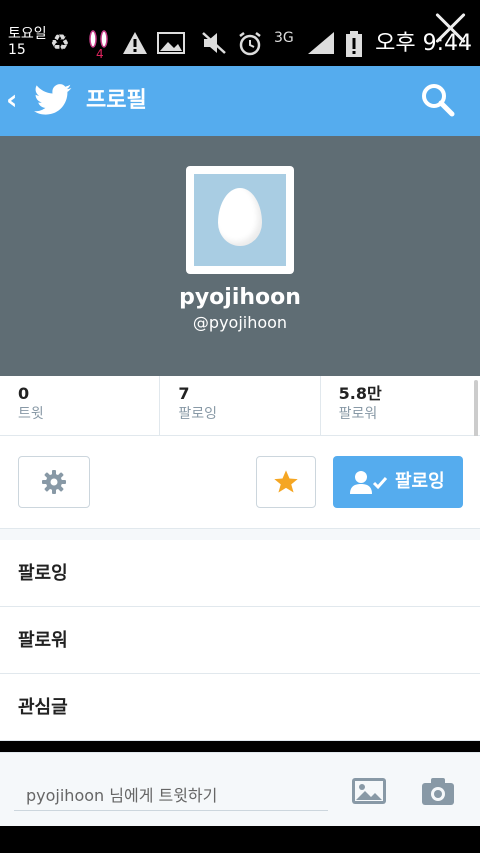  I want to click on profile-handle: @pyojihoon, so click(240, 322).